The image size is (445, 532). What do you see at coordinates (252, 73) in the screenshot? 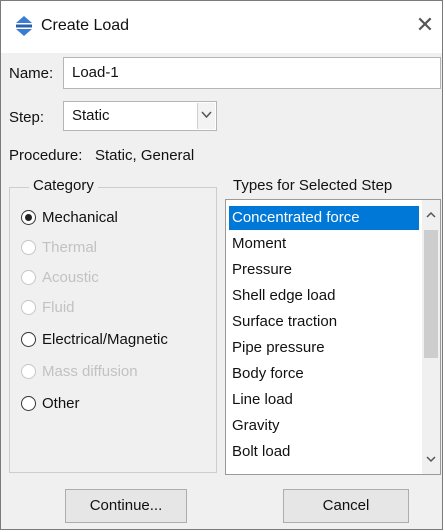
I see `name-input: Load-1` at bounding box center [252, 73].